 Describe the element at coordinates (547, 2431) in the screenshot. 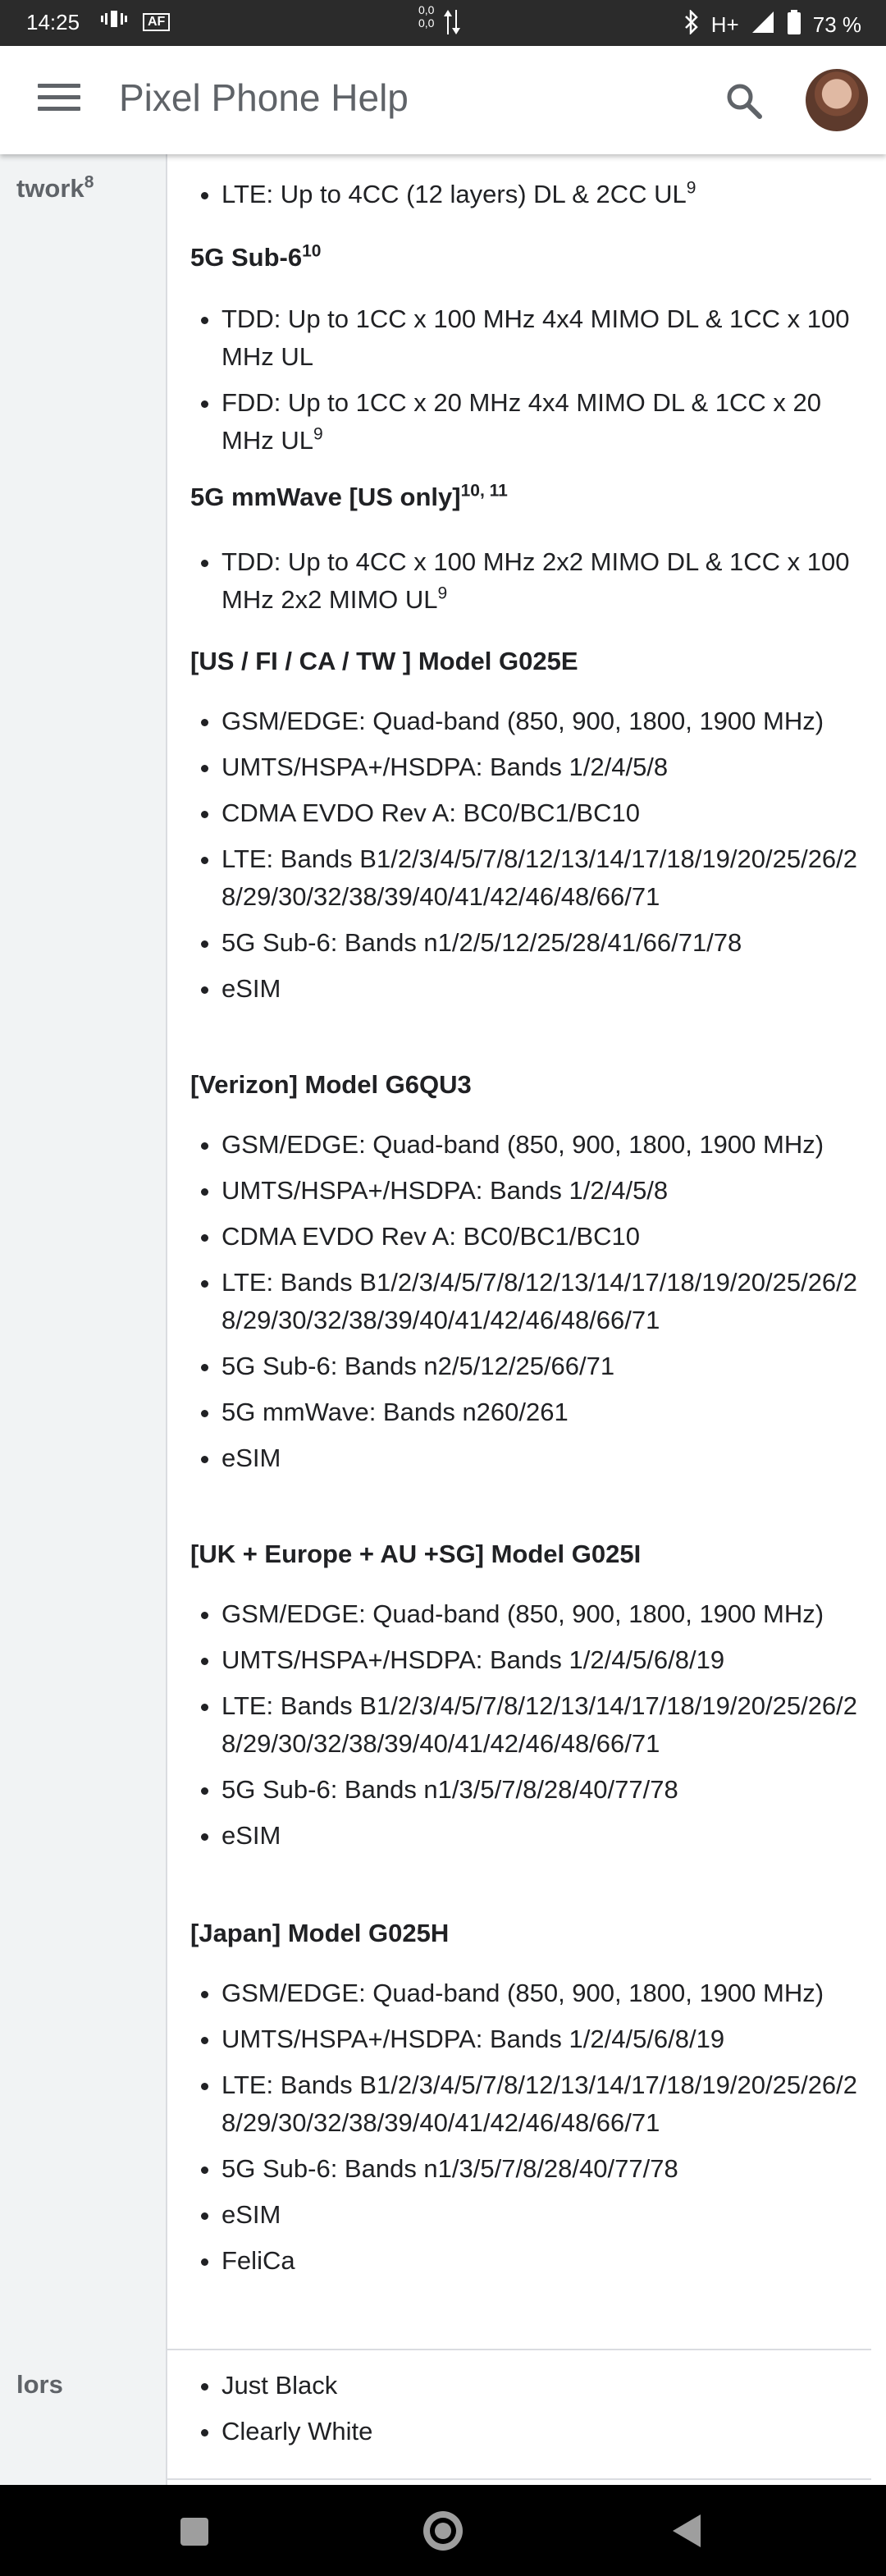

I see `list-item: Clearly White` at that location.